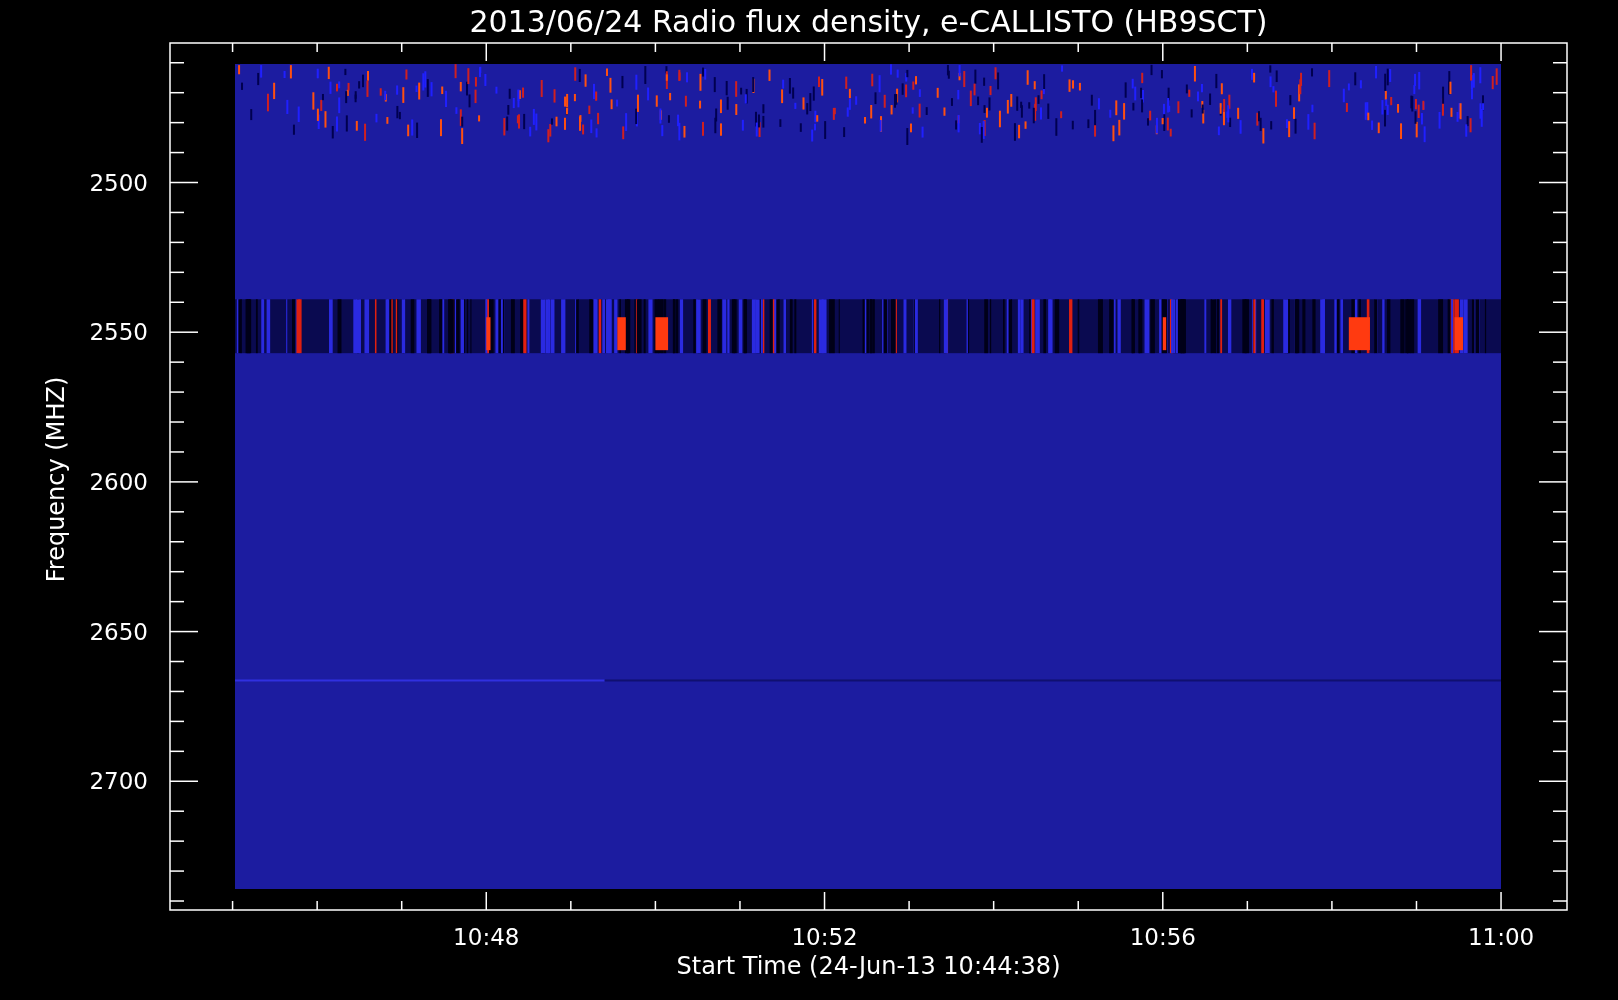 The width and height of the screenshot is (1618, 1000). I want to click on y-tick-label: 2600, so click(118, 481).